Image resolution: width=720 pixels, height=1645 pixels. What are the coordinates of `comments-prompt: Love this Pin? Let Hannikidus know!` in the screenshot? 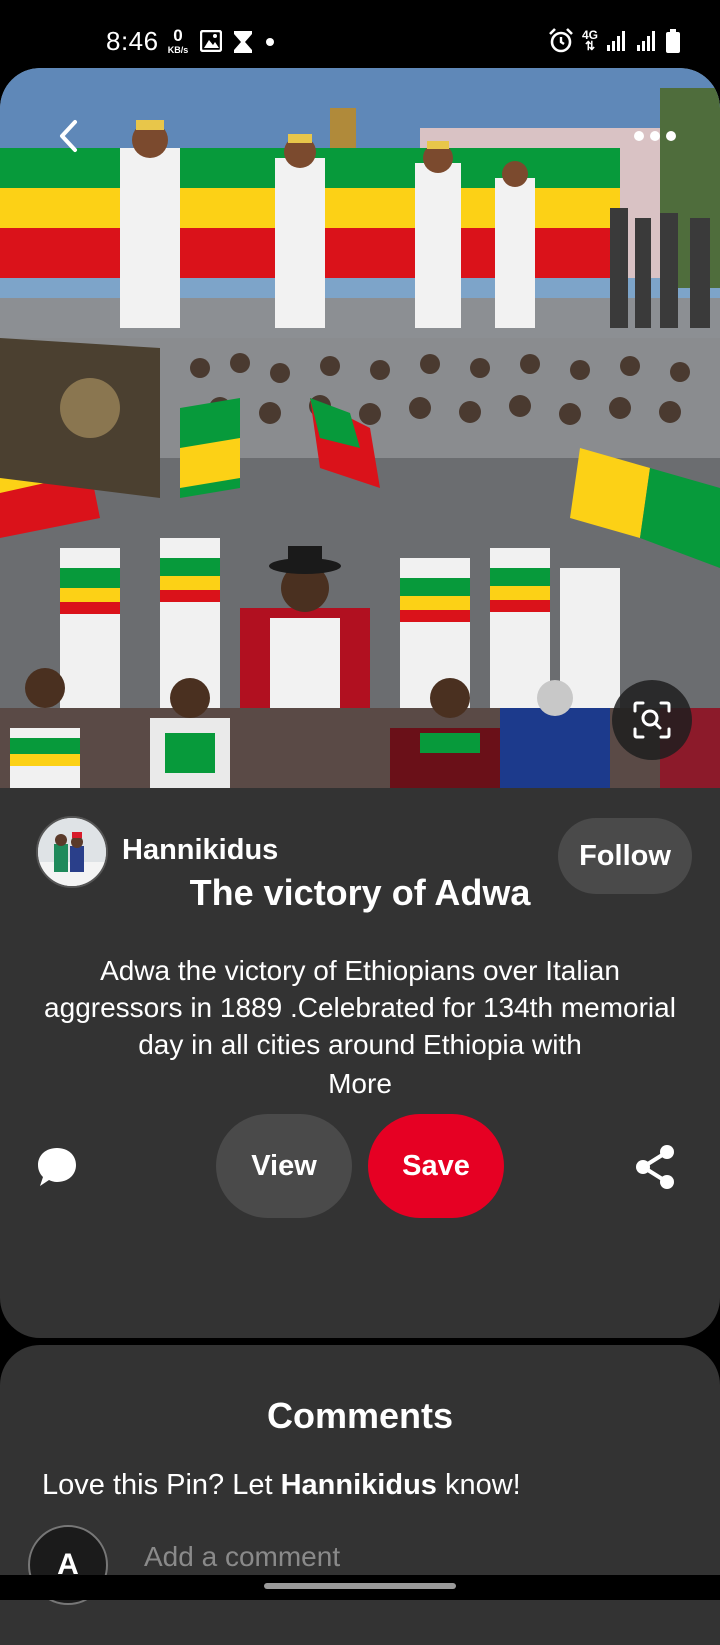 It's located at (281, 1485).